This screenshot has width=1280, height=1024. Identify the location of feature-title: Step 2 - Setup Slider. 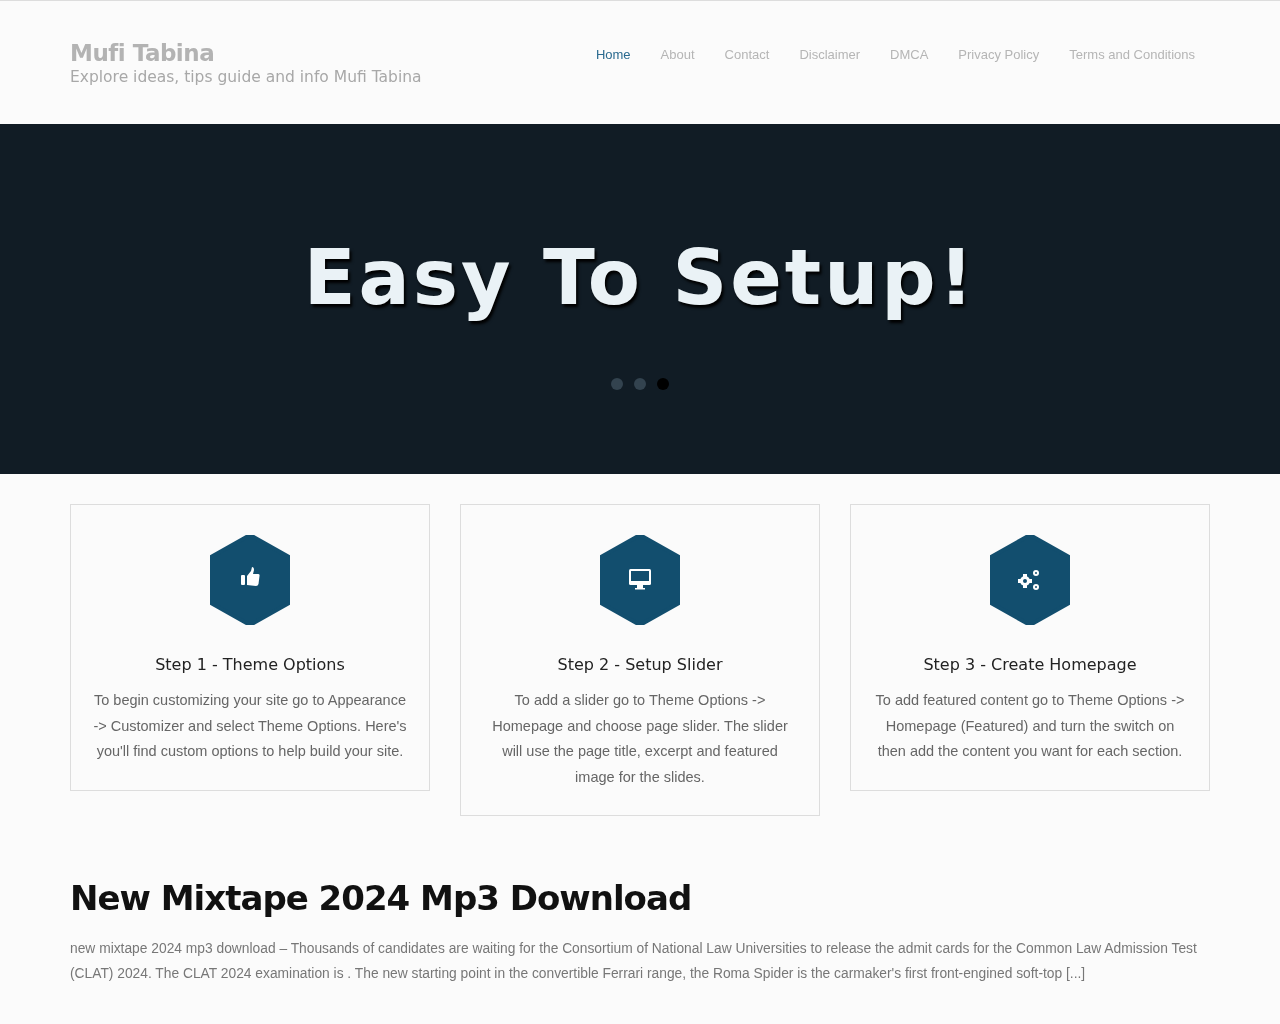
(640, 664).